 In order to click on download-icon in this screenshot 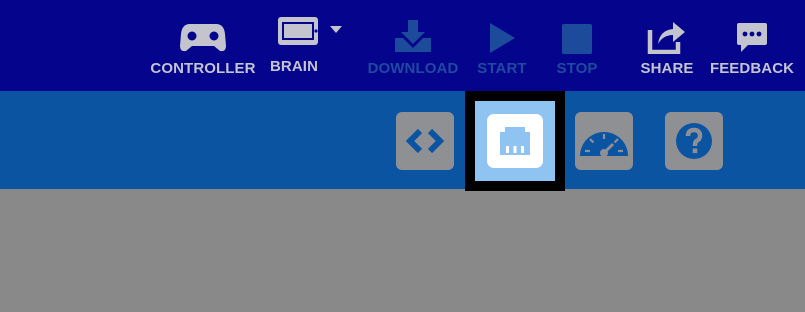, I will do `click(413, 27)`.